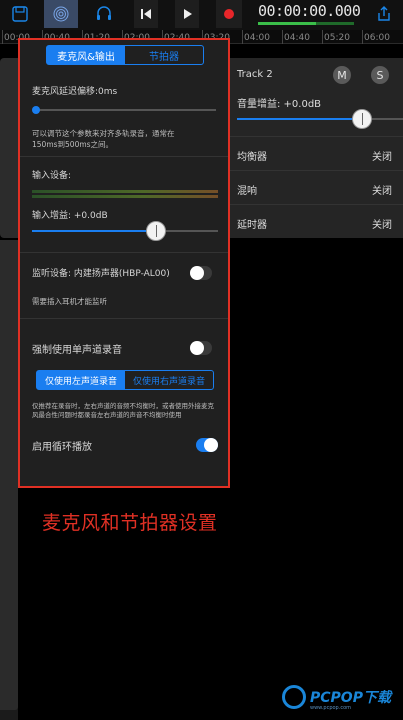 The width and height of the screenshot is (403, 720). Describe the element at coordinates (169, 380) in the screenshot. I see `right-channel-option: 仅使用右声道录音` at that location.